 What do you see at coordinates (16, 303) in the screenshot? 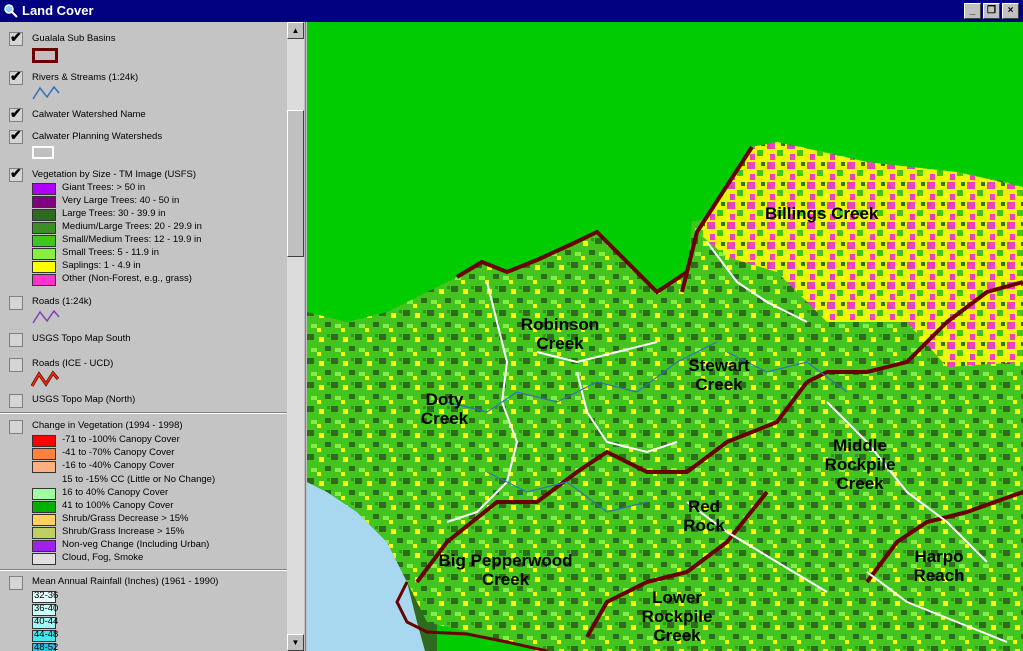
I see `layer-checkbox-roads-24k` at bounding box center [16, 303].